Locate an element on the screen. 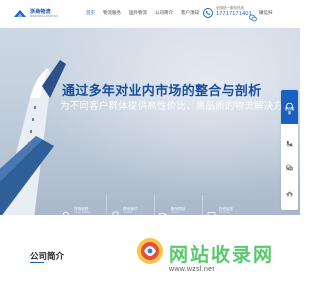  nav-item-customer-notice: 客户须知 is located at coordinates (190, 13).